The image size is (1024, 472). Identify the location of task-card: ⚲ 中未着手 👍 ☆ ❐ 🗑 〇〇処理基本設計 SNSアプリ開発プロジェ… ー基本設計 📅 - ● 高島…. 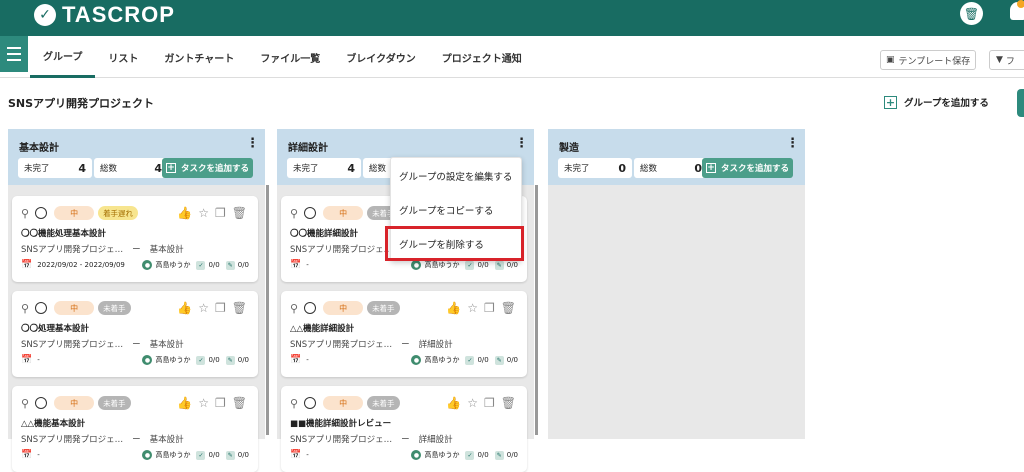
(135, 334).